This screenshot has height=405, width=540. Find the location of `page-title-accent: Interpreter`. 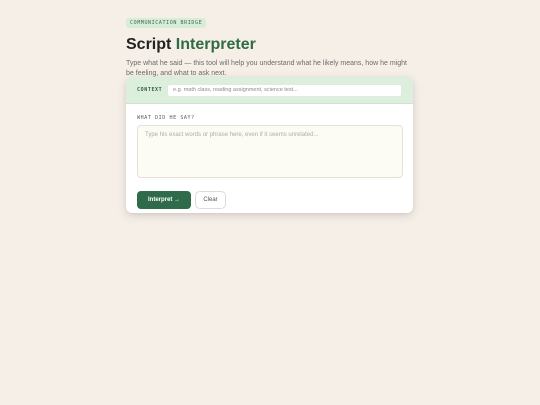

page-title-accent: Interpreter is located at coordinates (215, 44).